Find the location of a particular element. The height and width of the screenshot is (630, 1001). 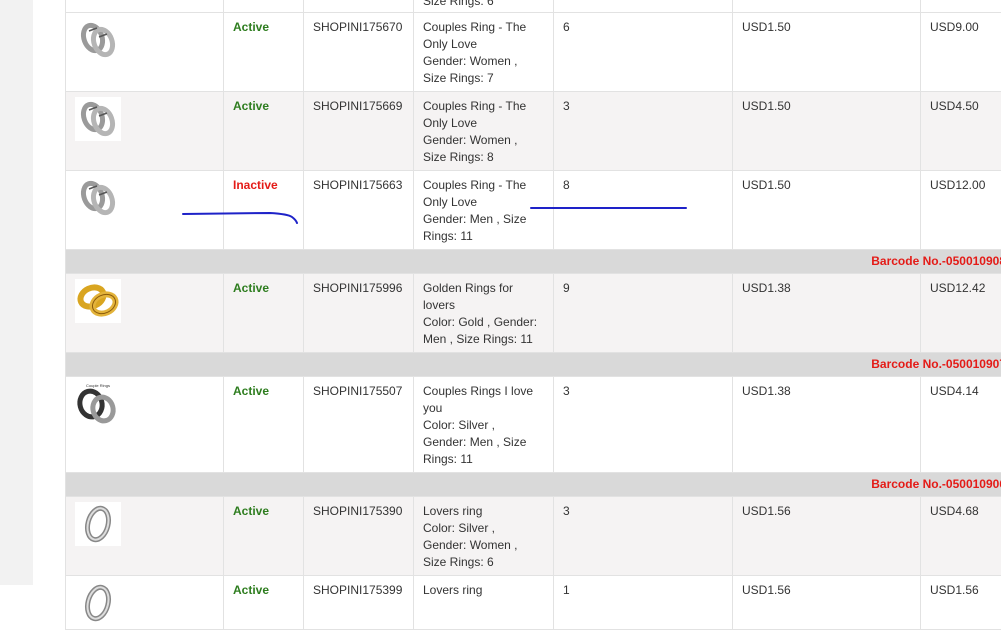

sku-cell: SHOPINI175669 is located at coordinates (359, 131).